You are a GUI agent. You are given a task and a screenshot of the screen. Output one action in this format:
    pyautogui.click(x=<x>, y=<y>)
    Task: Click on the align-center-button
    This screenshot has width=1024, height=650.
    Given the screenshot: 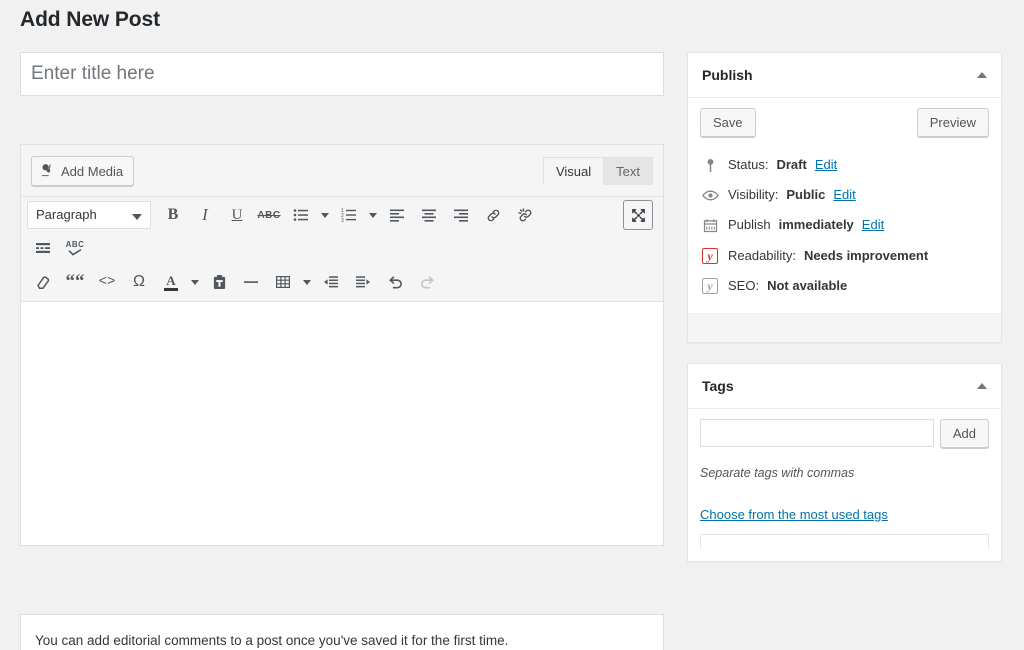 What is the action you would take?
    pyautogui.click(x=429, y=215)
    